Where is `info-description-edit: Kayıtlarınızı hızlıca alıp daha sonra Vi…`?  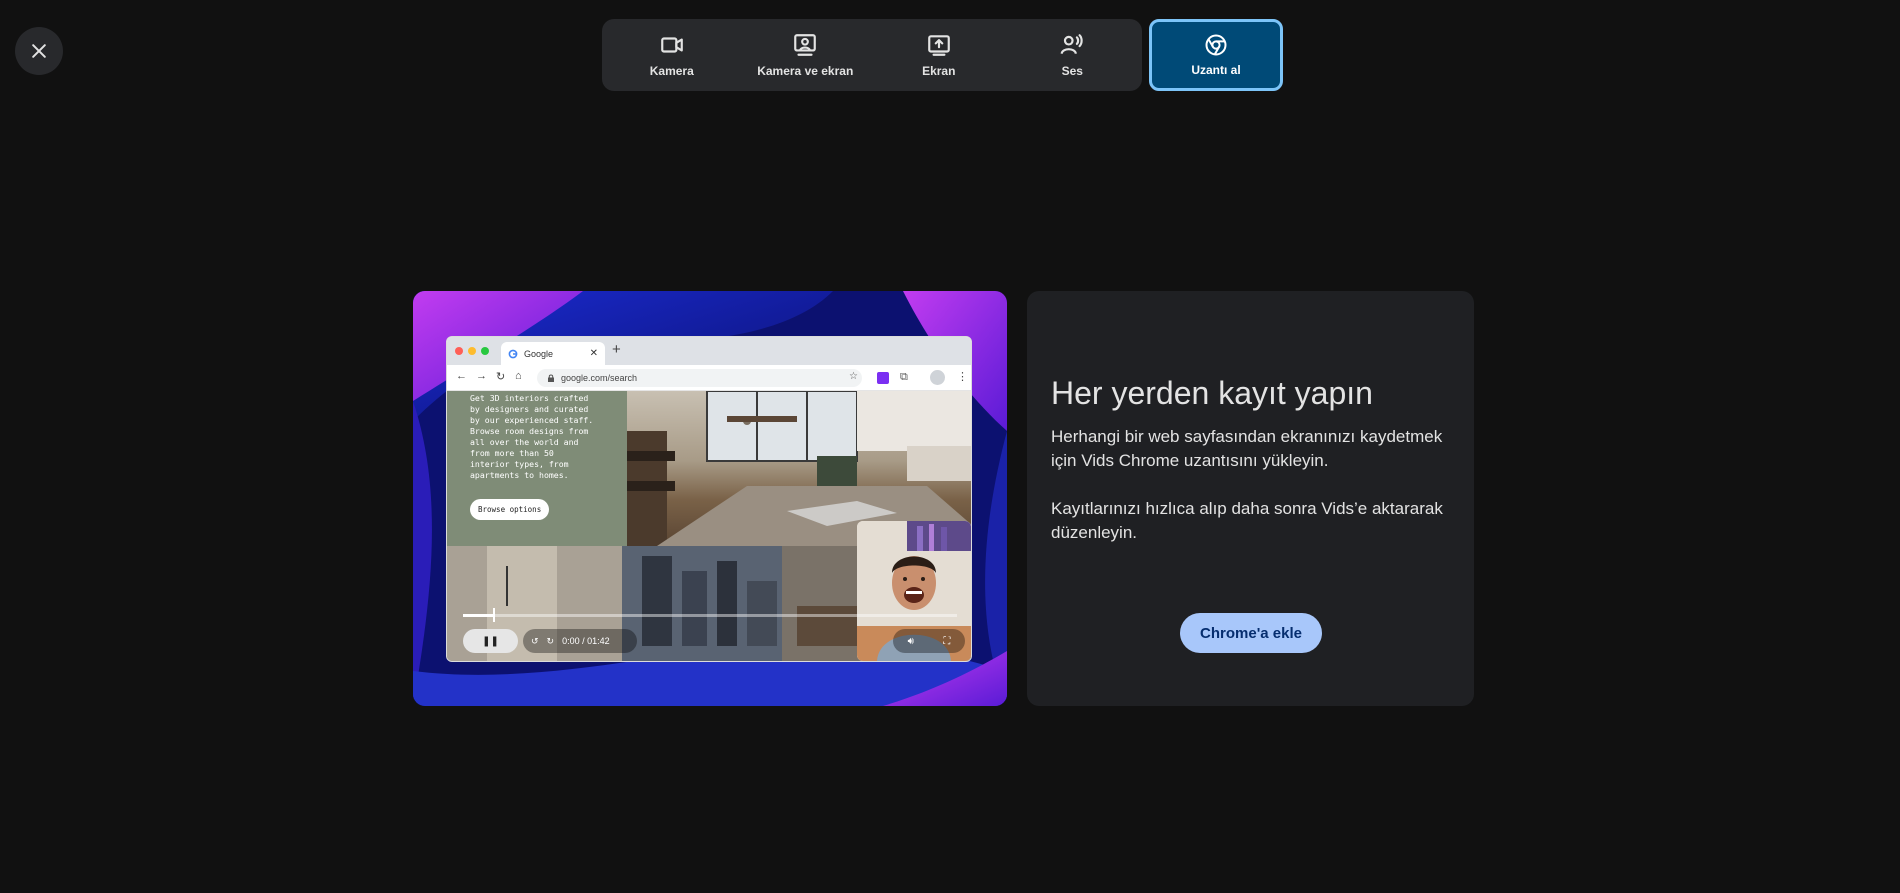 info-description-edit: Kayıtlarınızı hızlıca alıp daha sonra Vi… is located at coordinates (1247, 520).